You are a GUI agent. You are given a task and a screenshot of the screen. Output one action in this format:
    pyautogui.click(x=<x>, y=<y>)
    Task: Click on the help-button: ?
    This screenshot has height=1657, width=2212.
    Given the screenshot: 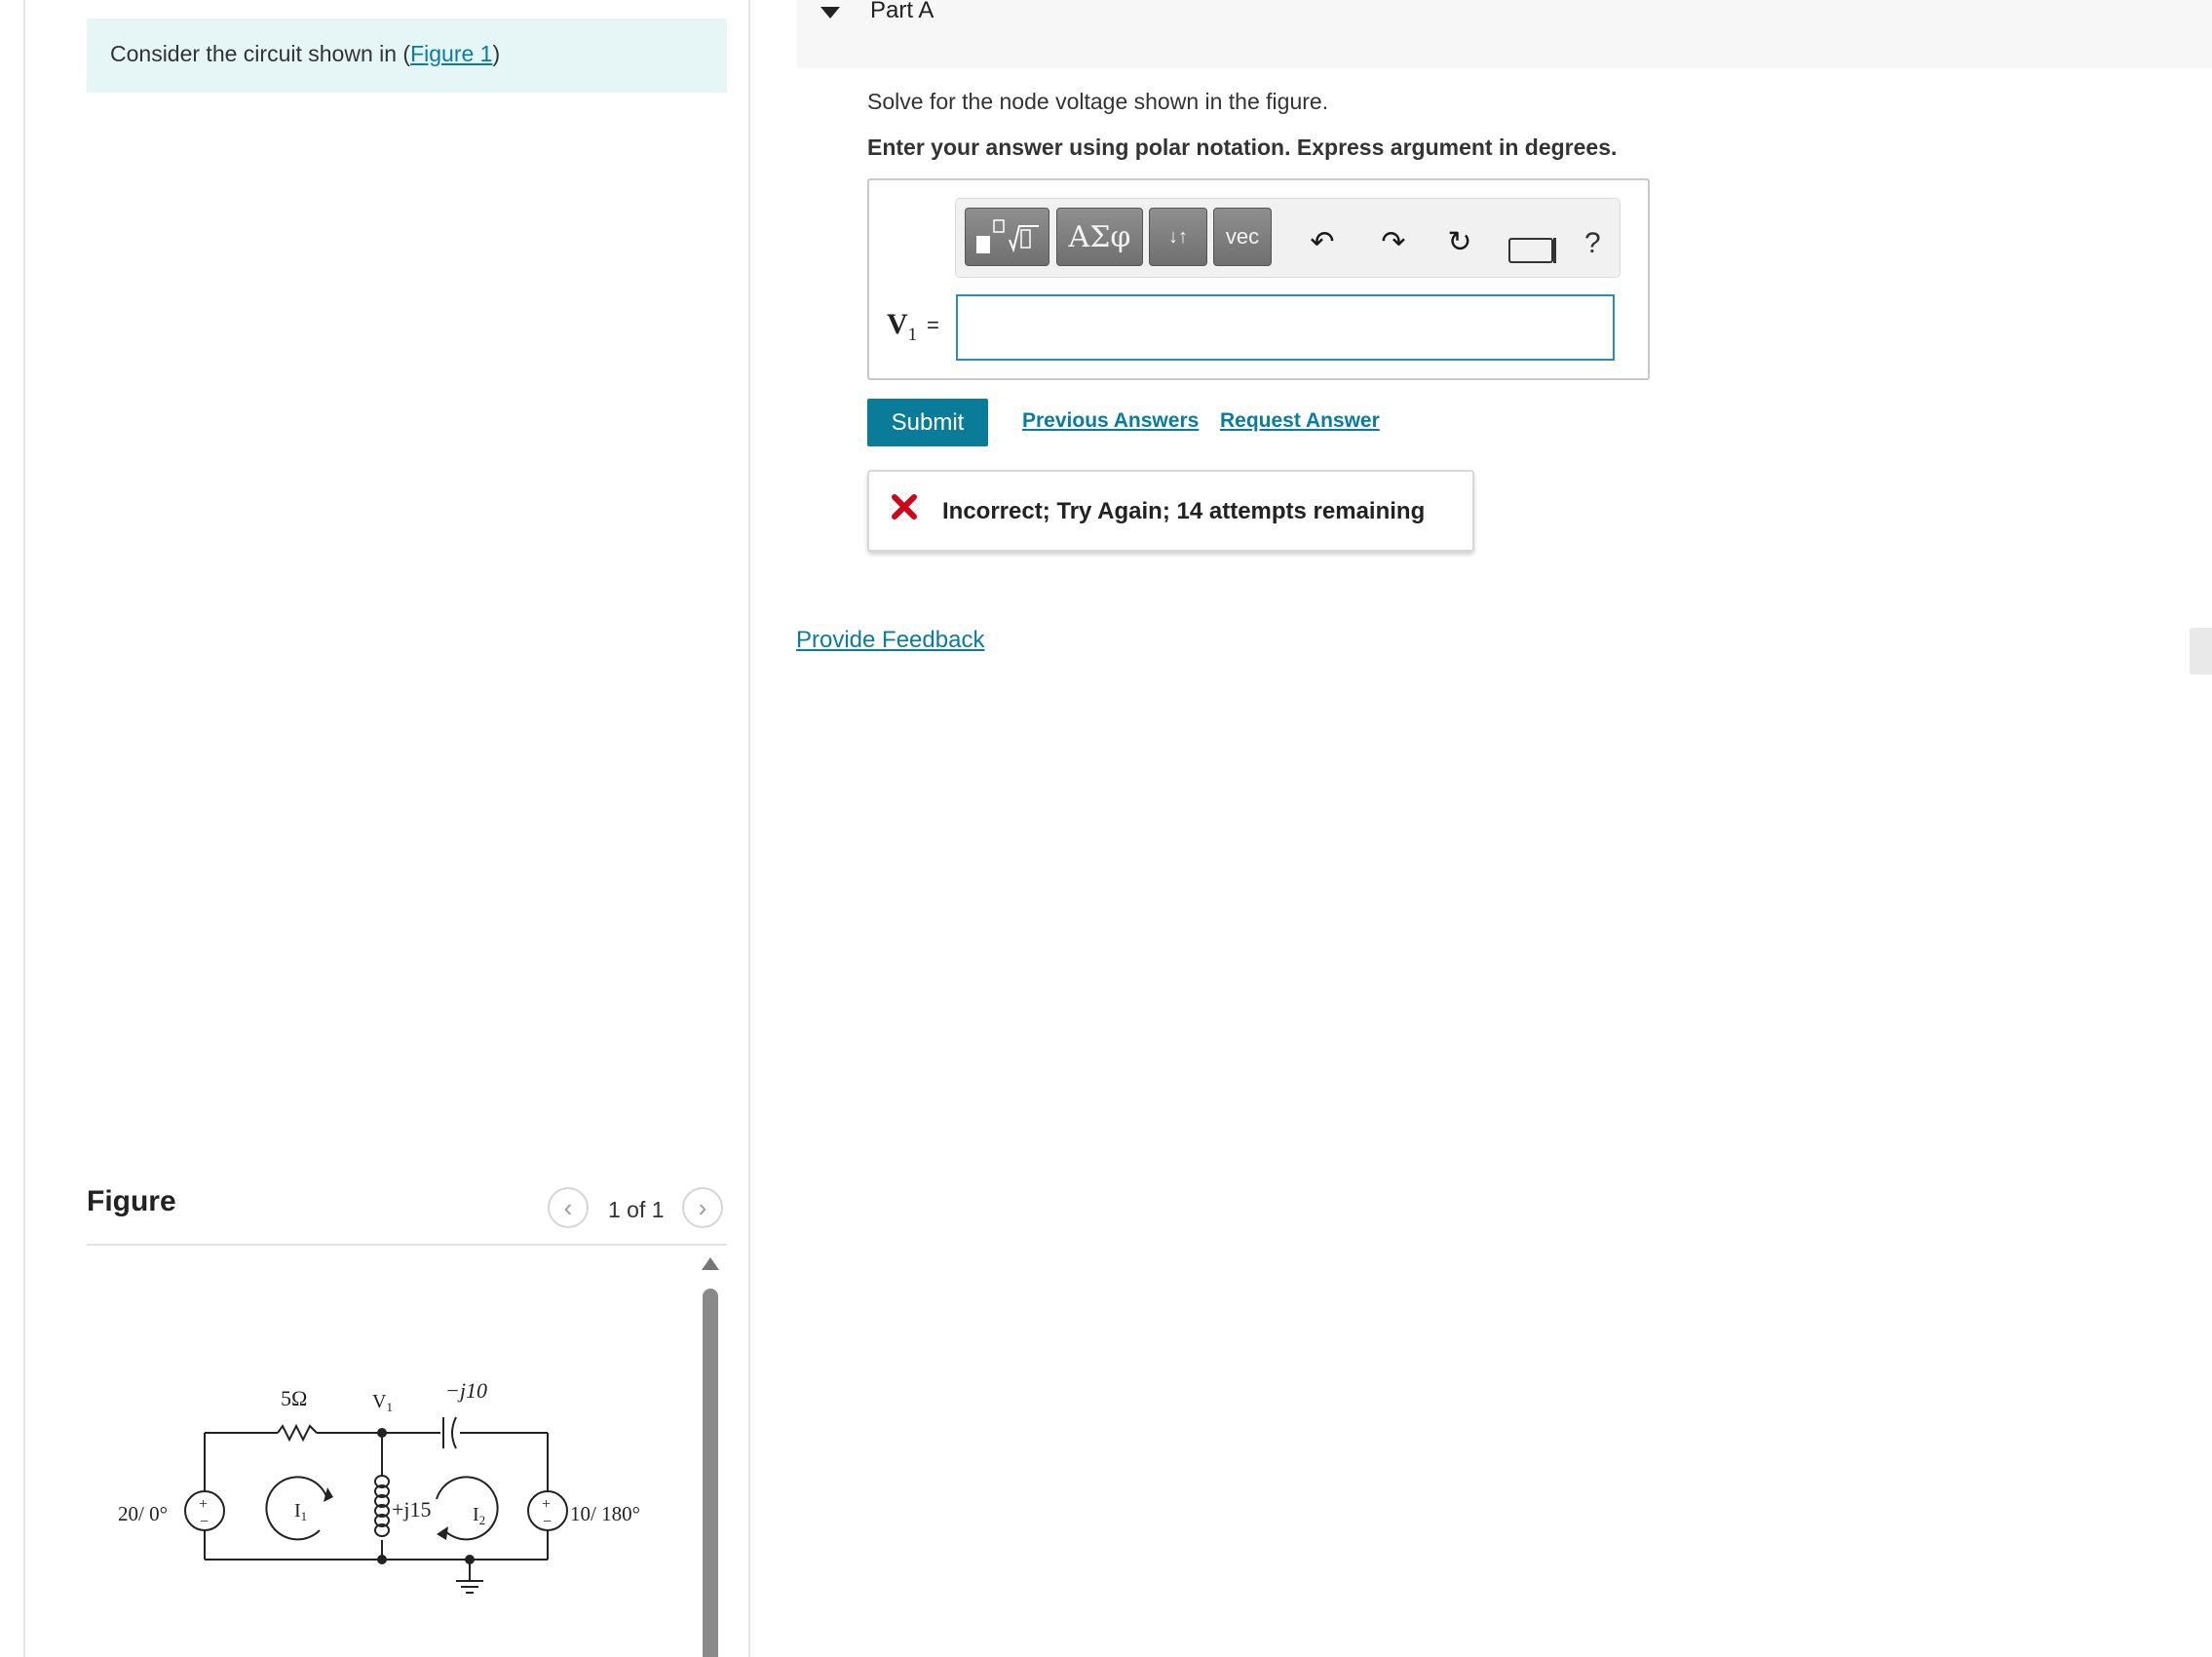 What is the action you would take?
    pyautogui.click(x=1592, y=243)
    